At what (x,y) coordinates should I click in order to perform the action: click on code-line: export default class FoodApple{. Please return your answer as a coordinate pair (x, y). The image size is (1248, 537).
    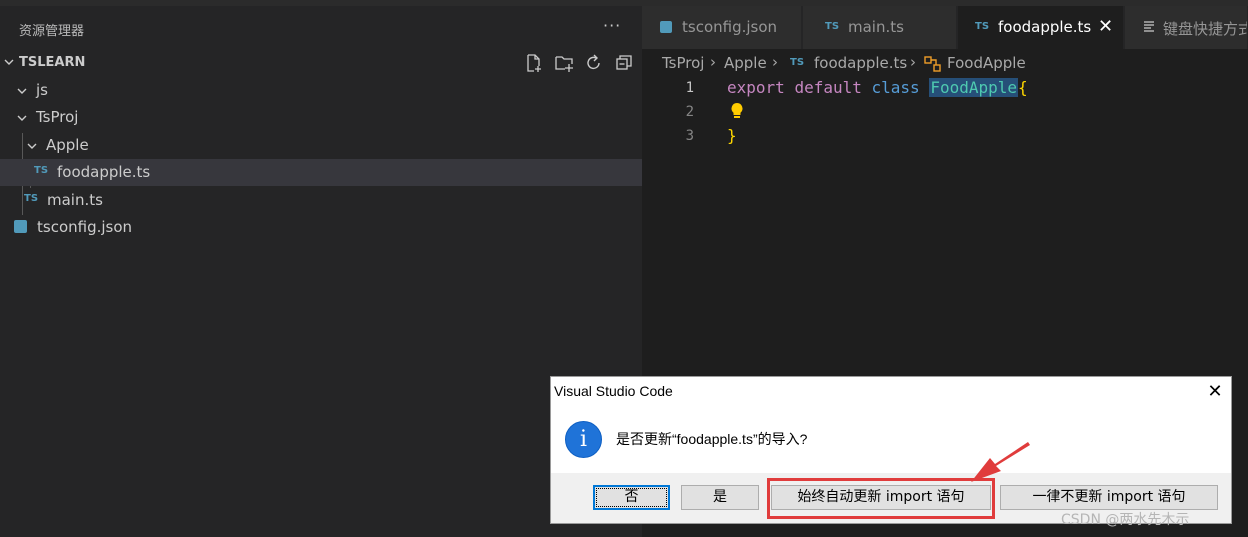
    Looking at the image, I should click on (877, 87).